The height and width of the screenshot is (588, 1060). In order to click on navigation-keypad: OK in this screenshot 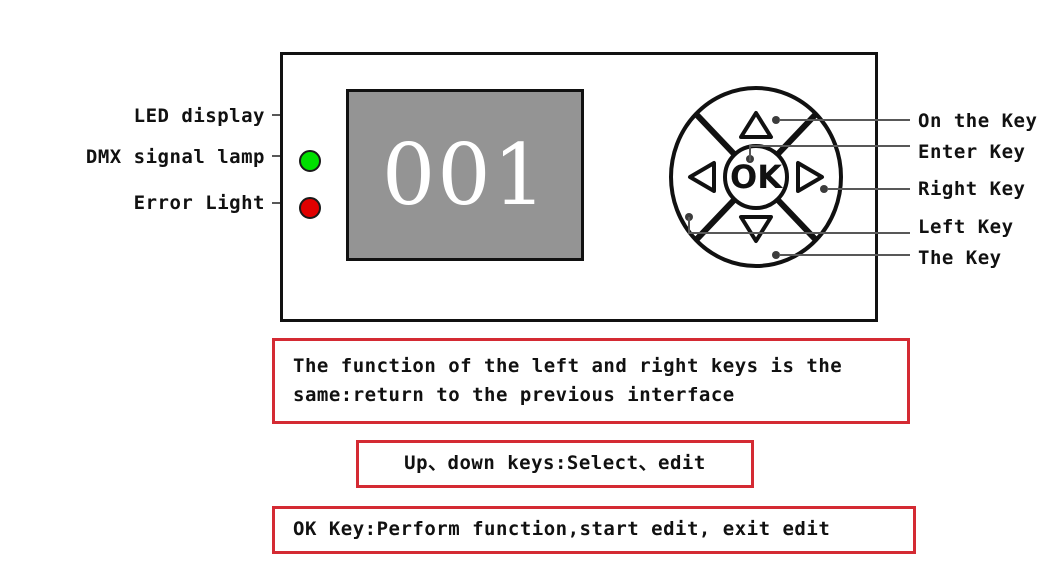, I will do `click(756, 177)`.